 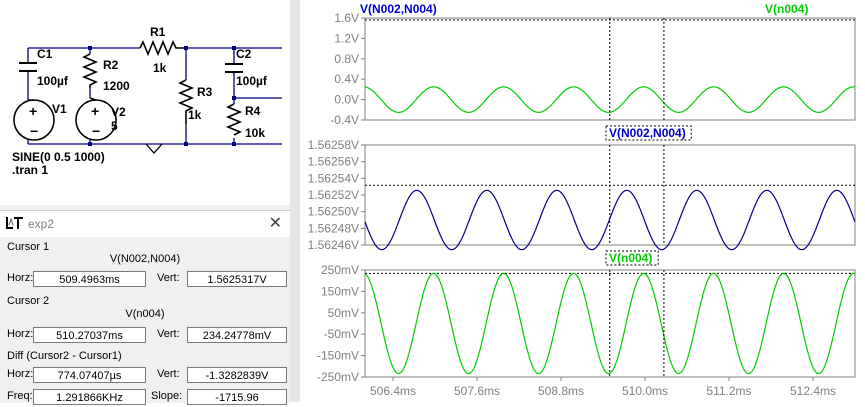 I want to click on ltspice-logo-icon, so click(x=14, y=223).